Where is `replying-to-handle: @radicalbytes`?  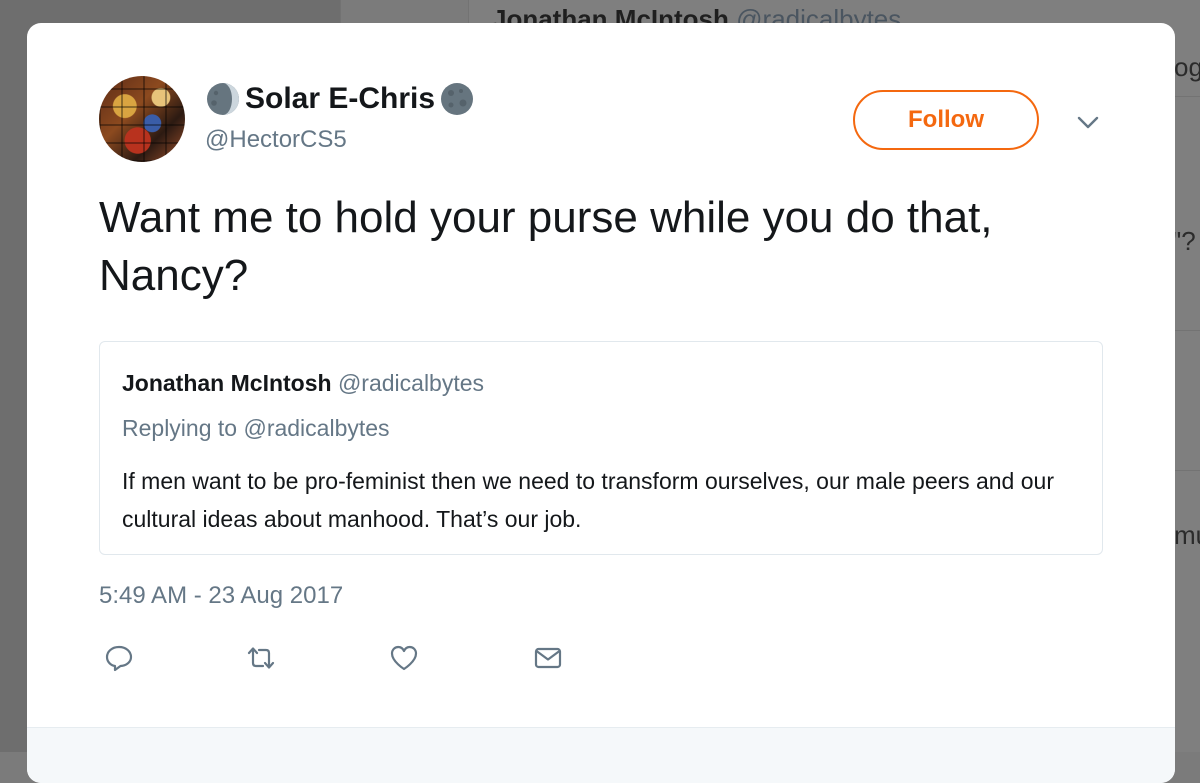
replying-to-handle: @radicalbytes is located at coordinates (316, 428).